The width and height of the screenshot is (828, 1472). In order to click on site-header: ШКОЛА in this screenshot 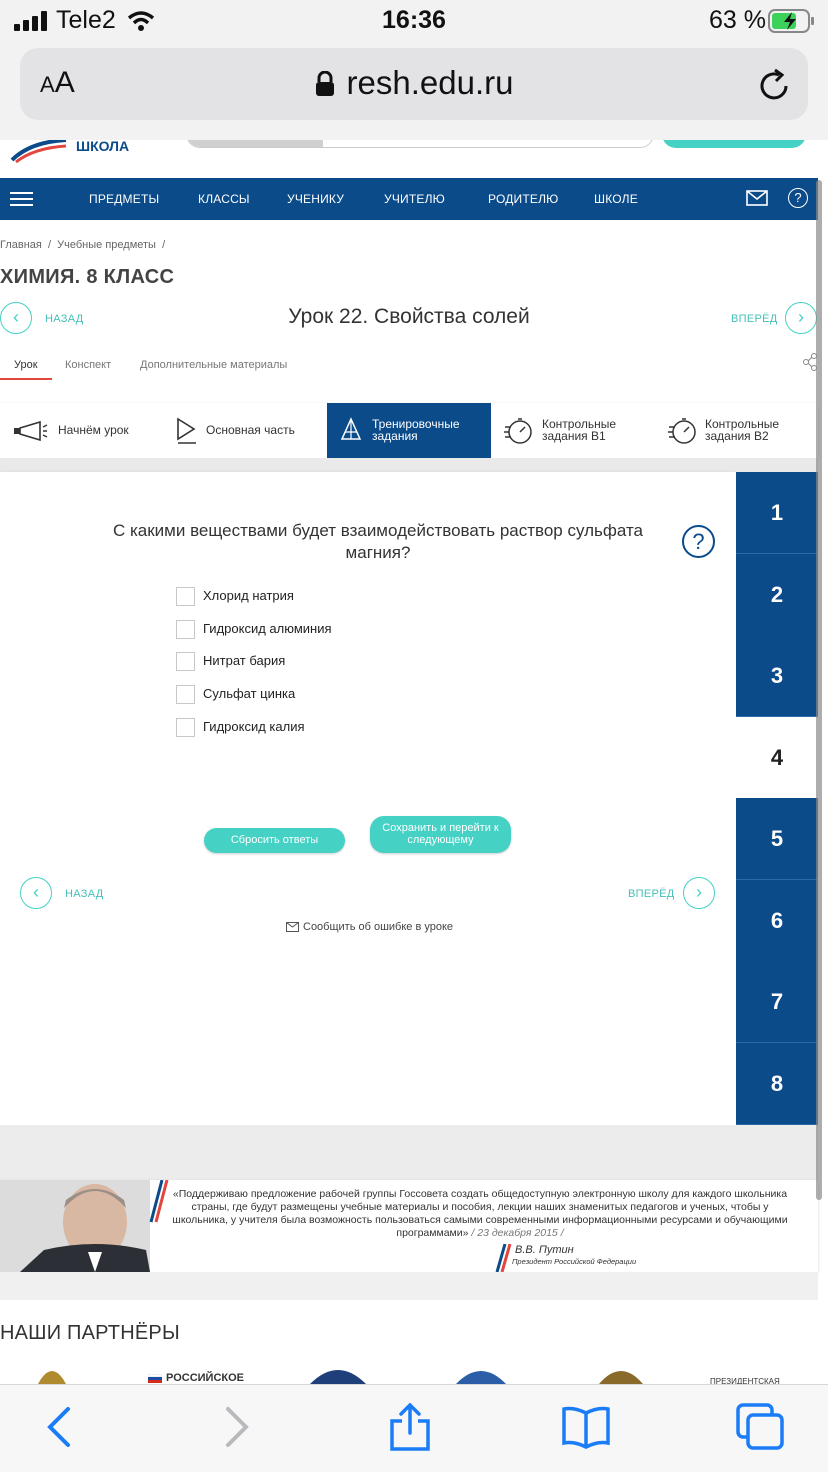, I will do `click(414, 159)`.